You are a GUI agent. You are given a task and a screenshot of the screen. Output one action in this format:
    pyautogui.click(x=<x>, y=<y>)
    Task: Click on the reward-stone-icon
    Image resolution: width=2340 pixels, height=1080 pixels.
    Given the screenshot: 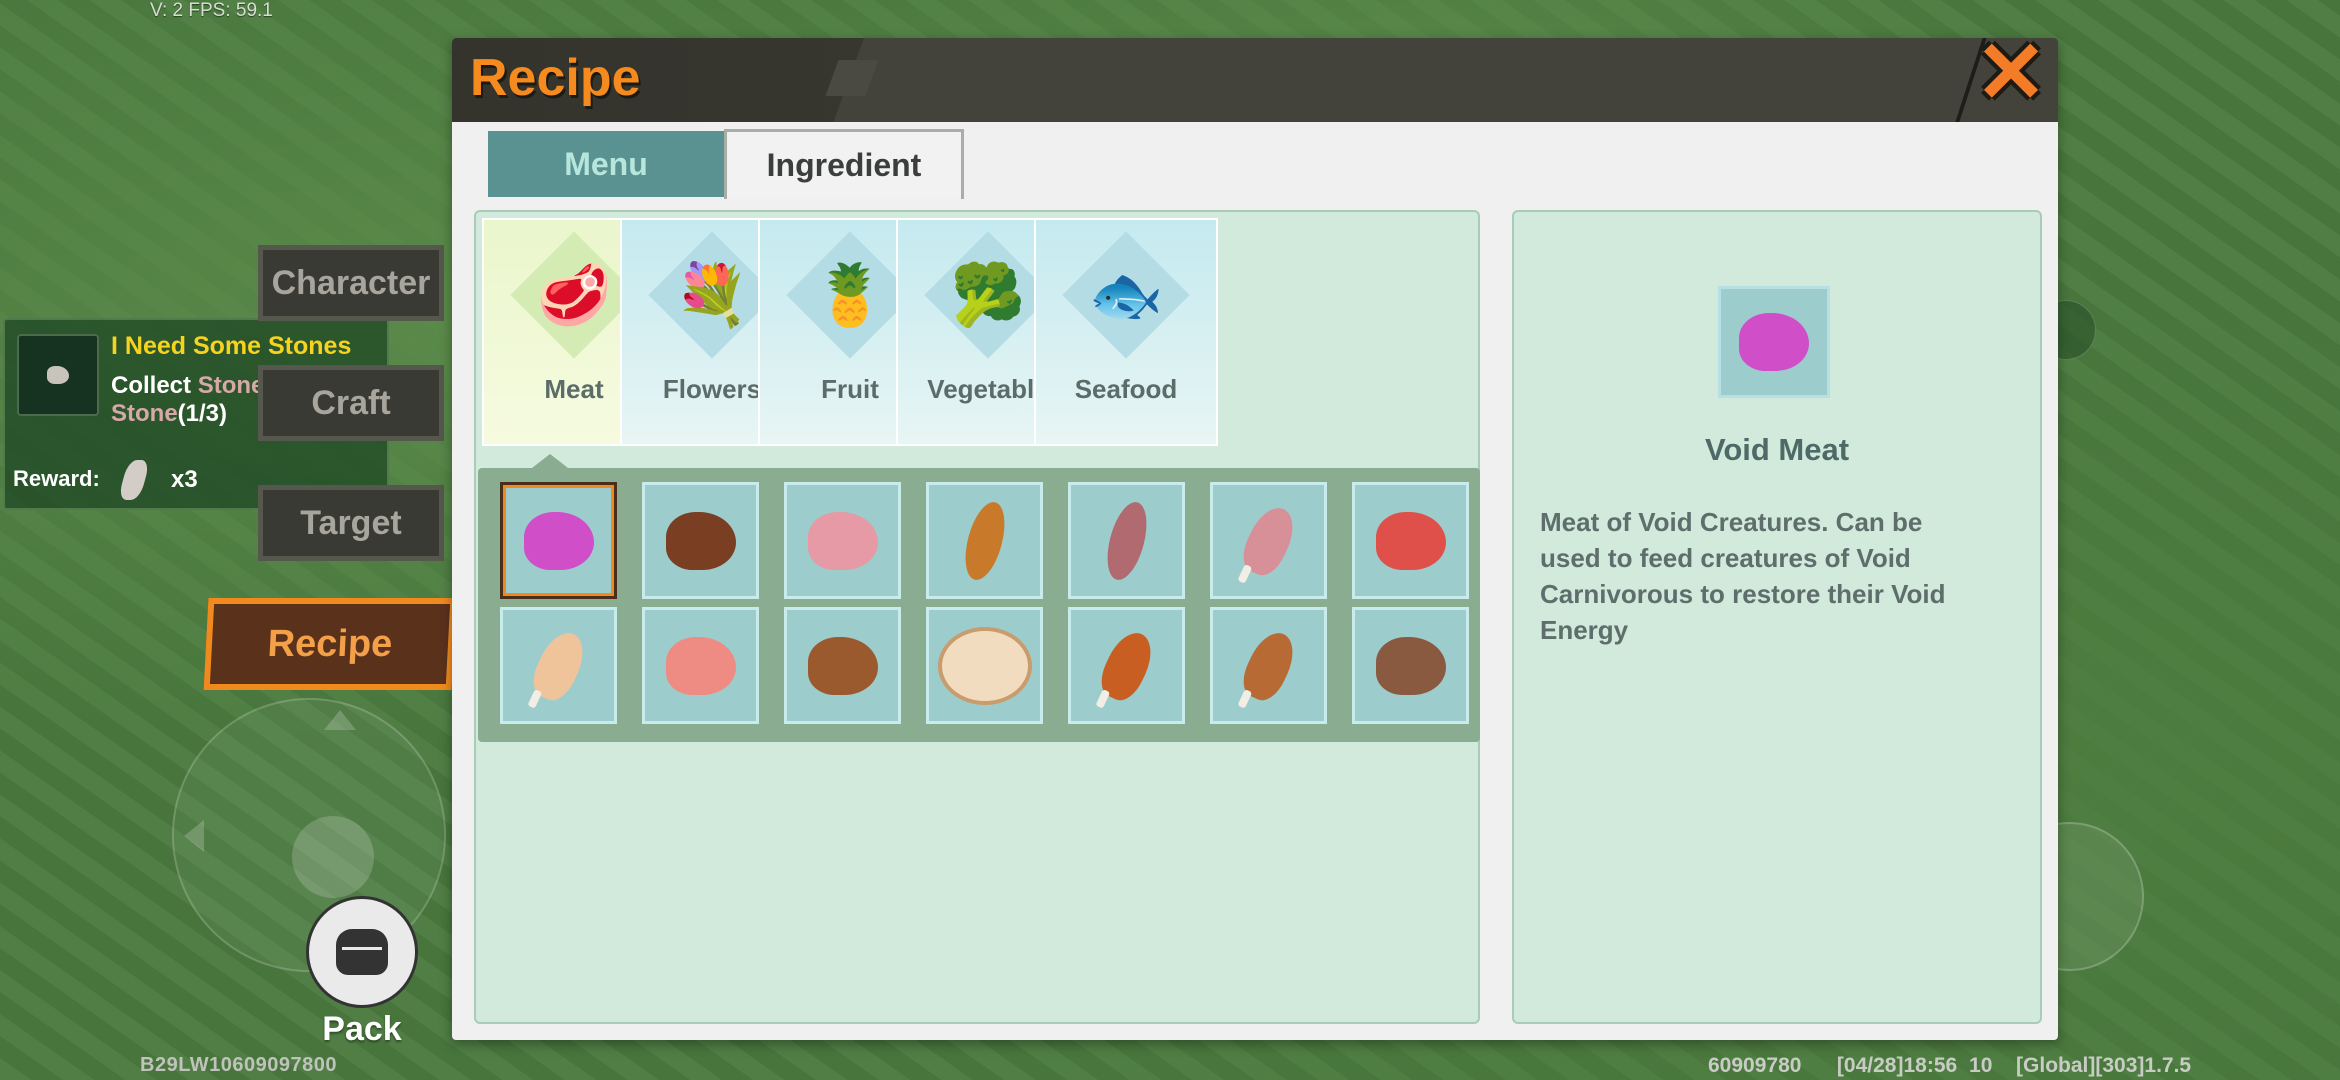 What is the action you would take?
    pyautogui.click(x=134, y=480)
    